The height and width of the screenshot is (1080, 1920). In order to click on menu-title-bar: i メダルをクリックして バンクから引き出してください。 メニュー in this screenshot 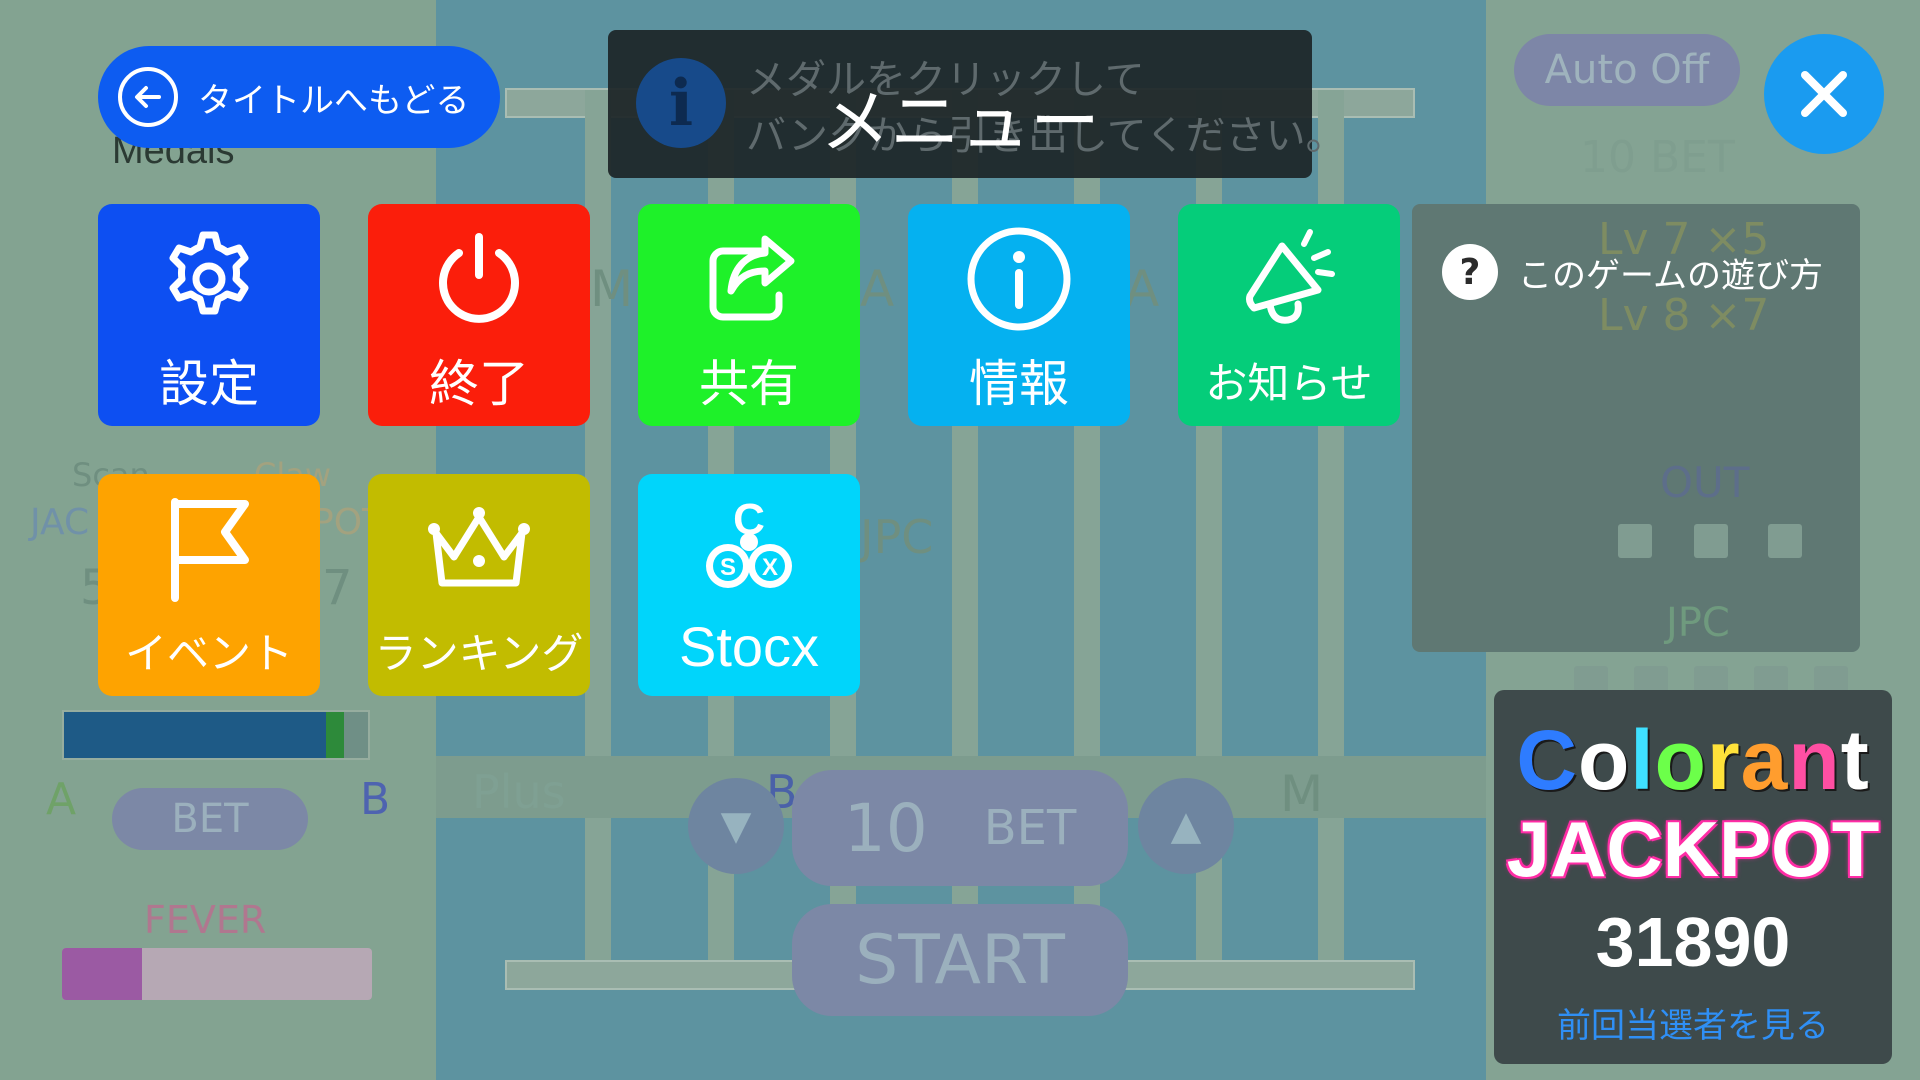, I will do `click(977, 104)`.